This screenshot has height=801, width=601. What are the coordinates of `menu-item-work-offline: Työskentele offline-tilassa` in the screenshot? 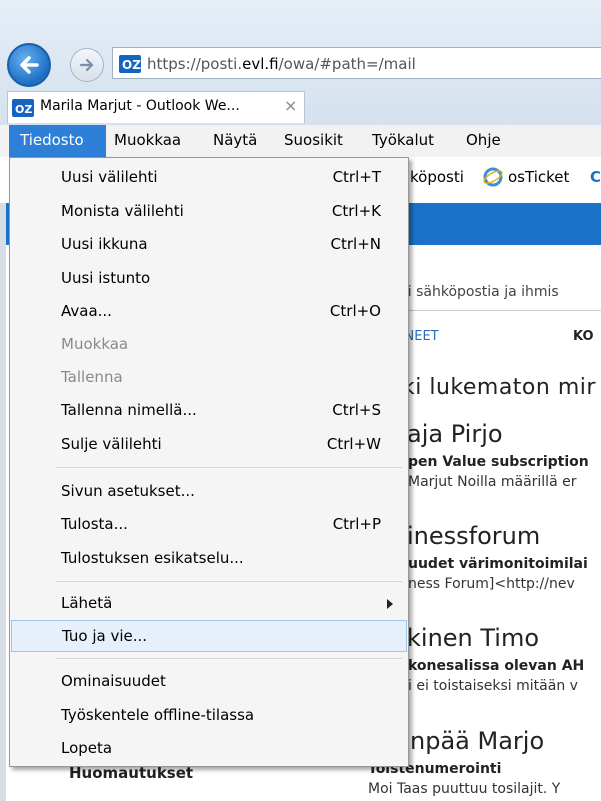 It's located at (209, 715).